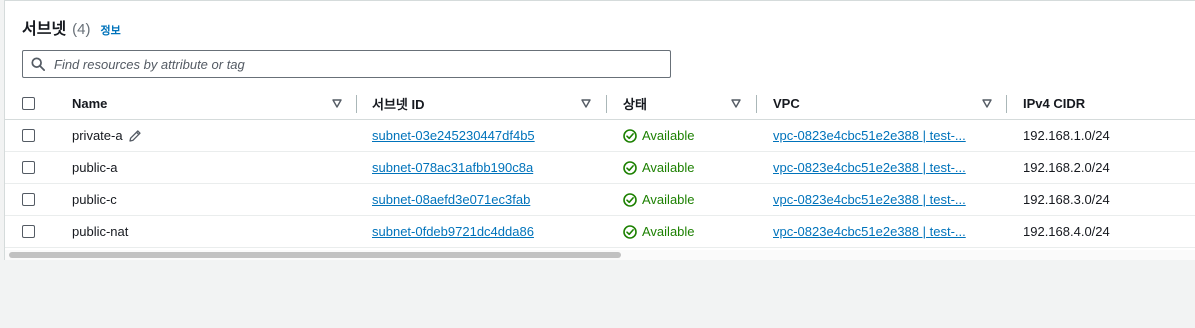  What do you see at coordinates (90, 103) in the screenshot?
I see `column-label-name: Name` at bounding box center [90, 103].